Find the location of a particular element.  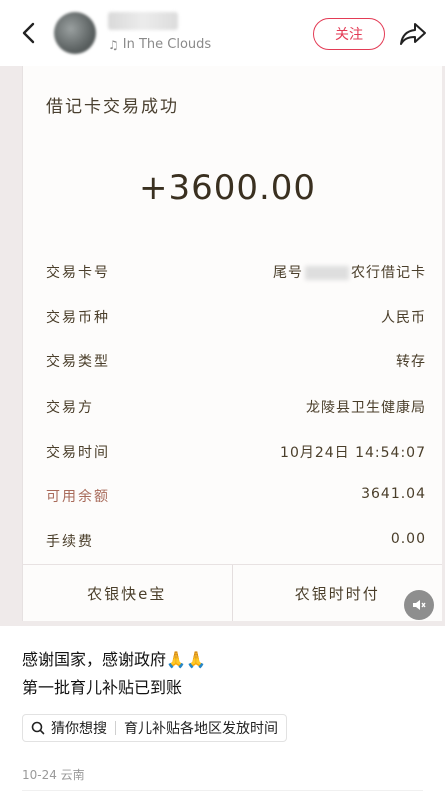

chevron-left-icon is located at coordinates (28, 33).